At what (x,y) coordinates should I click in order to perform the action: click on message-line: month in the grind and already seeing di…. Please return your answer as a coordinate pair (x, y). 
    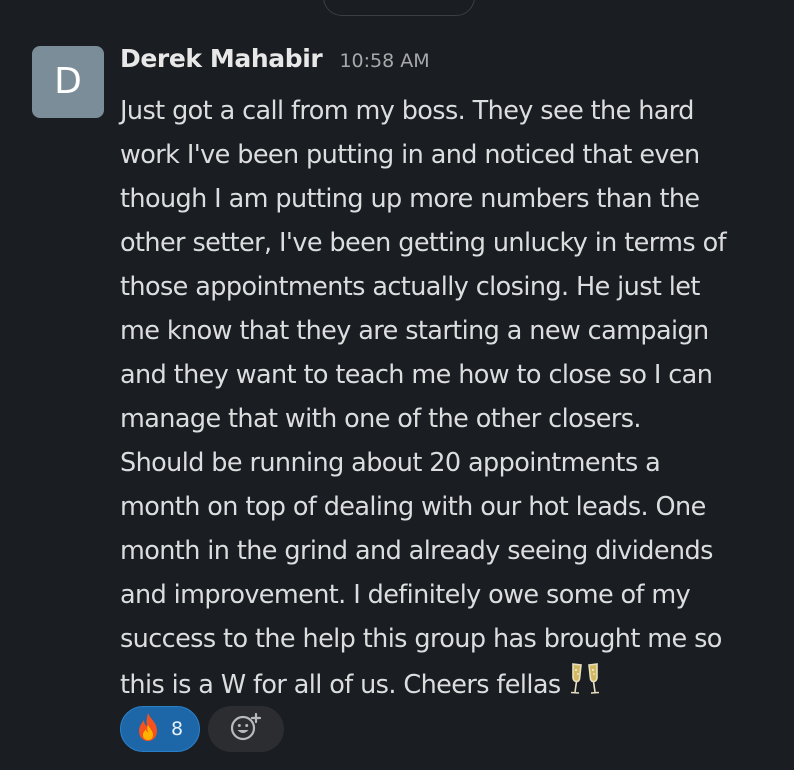
    Looking at the image, I should click on (416, 551).